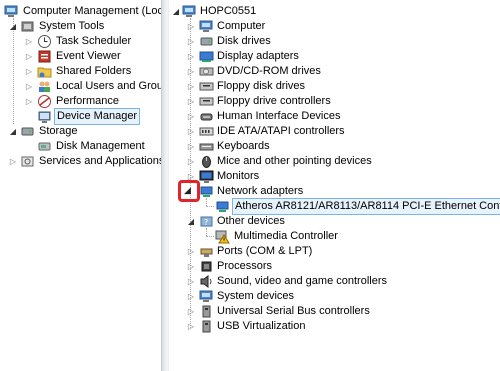 The height and width of the screenshot is (371, 500). Describe the element at coordinates (245, 266) in the screenshot. I see `tree-node-label: Processors` at that location.